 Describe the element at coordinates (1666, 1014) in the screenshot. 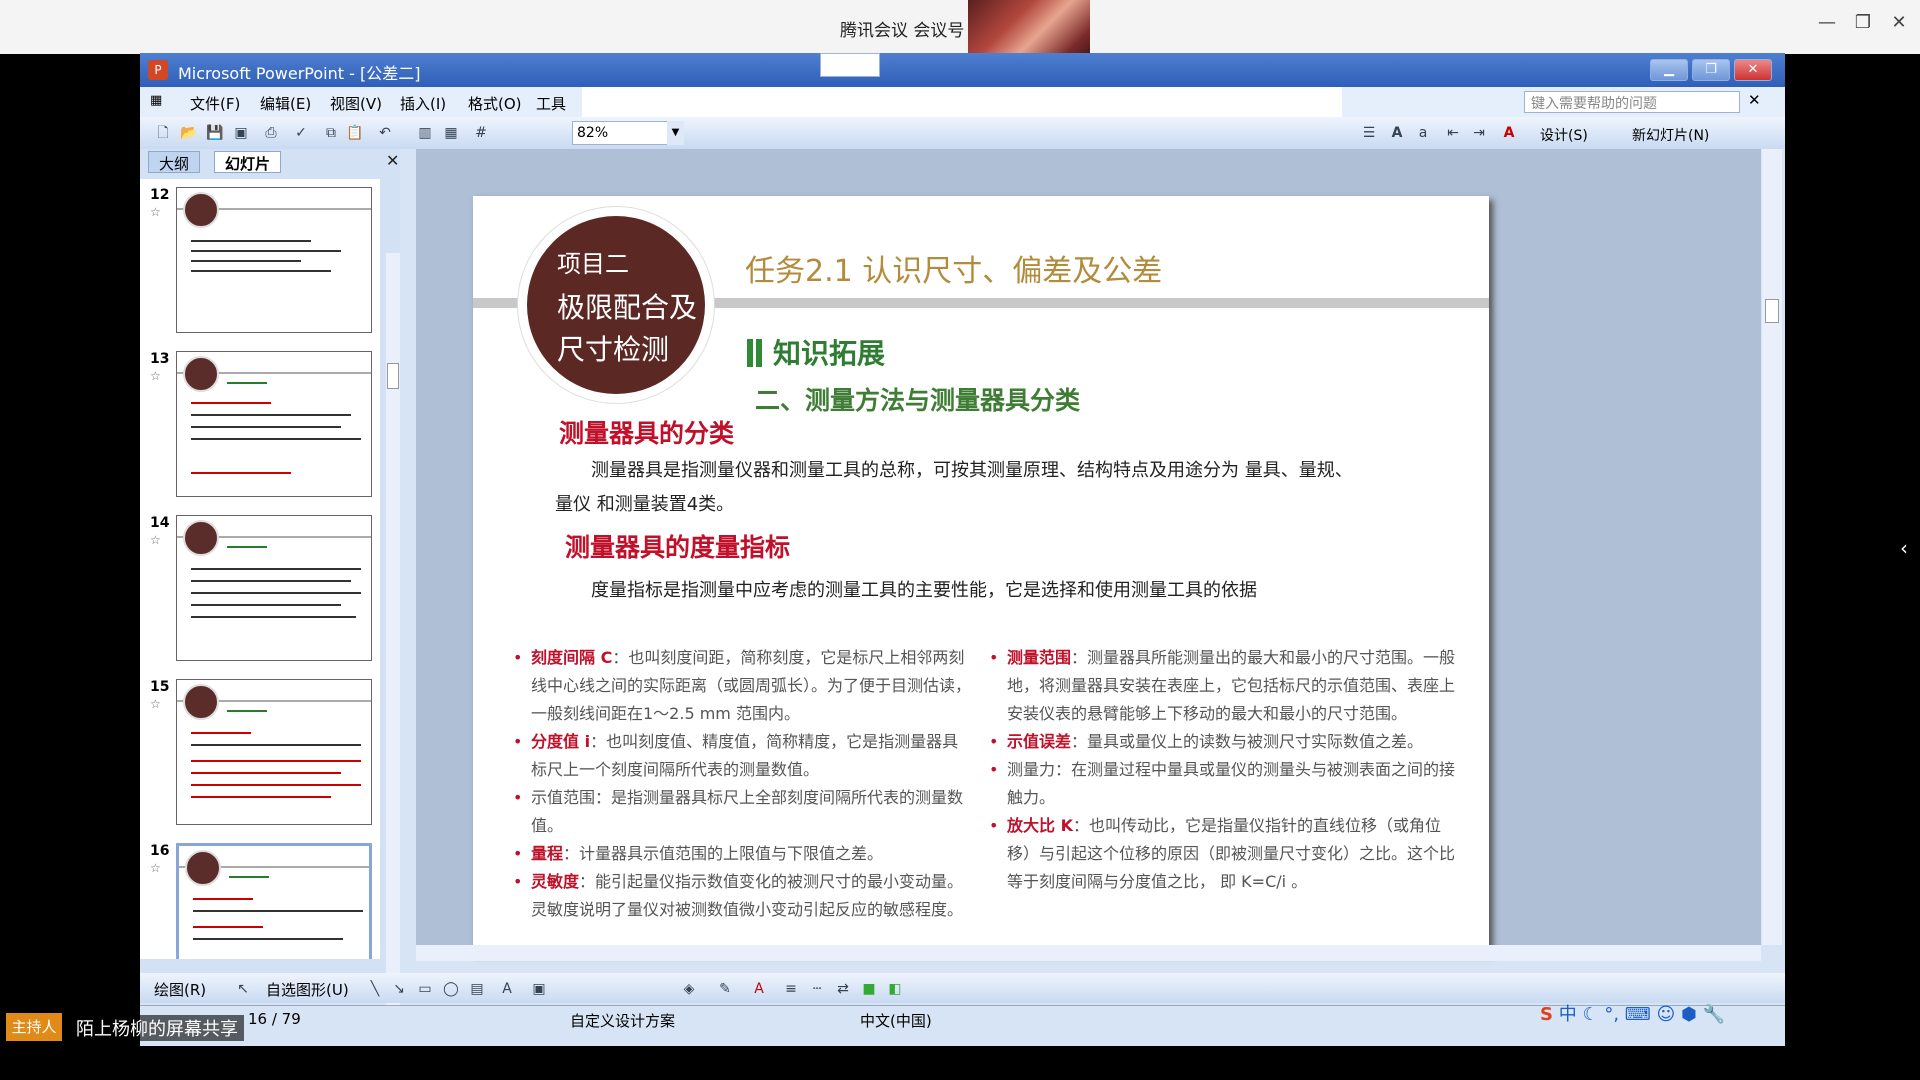

I see `user-icon: ☺` at that location.